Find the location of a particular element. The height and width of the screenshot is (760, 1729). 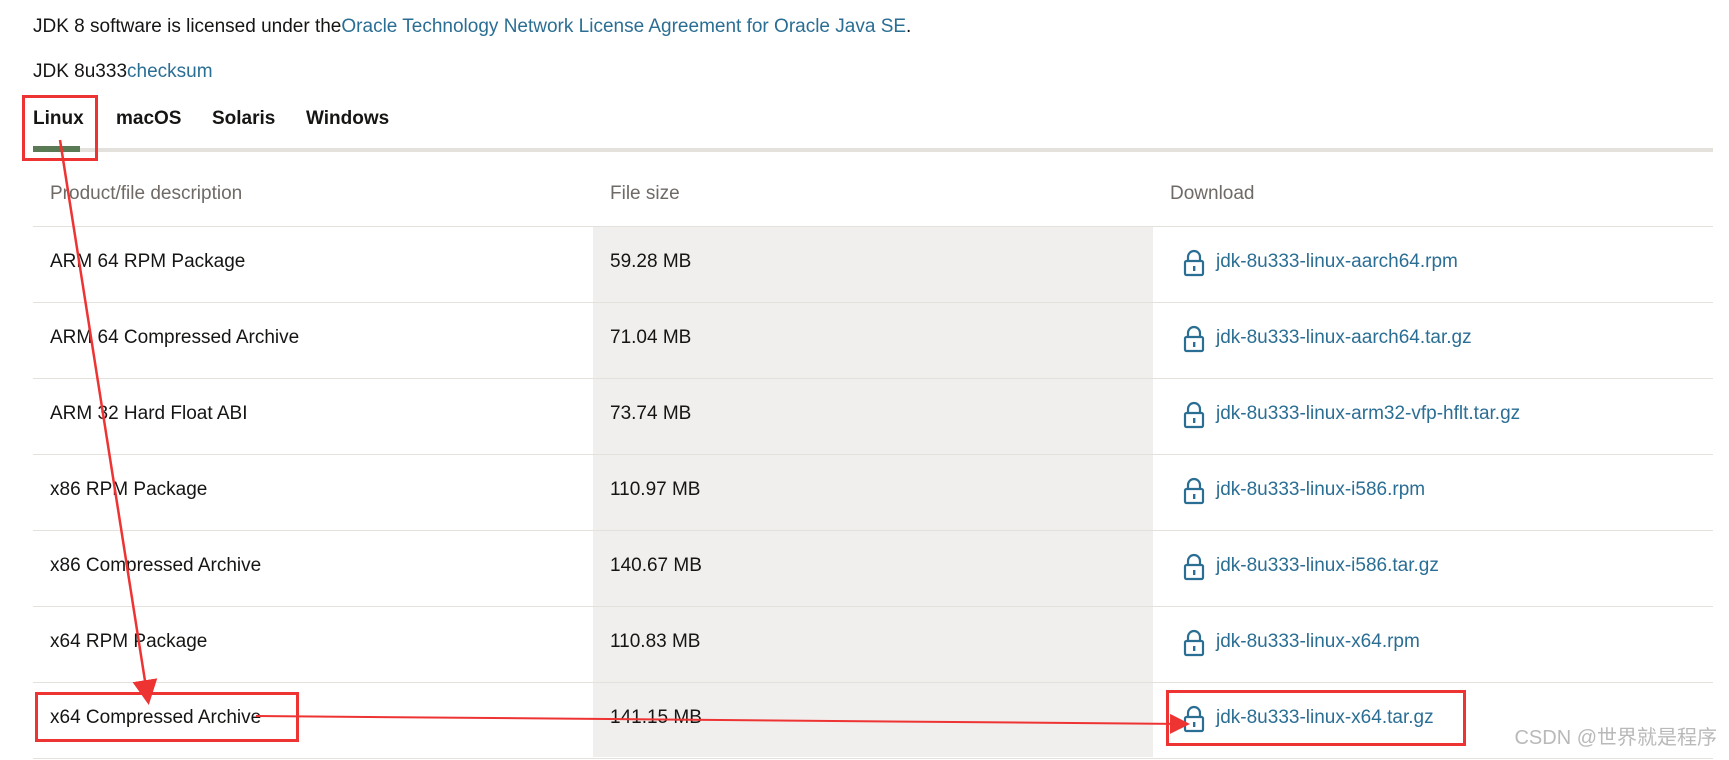

arrow-tab-to-row is located at coordinates (108, 422).